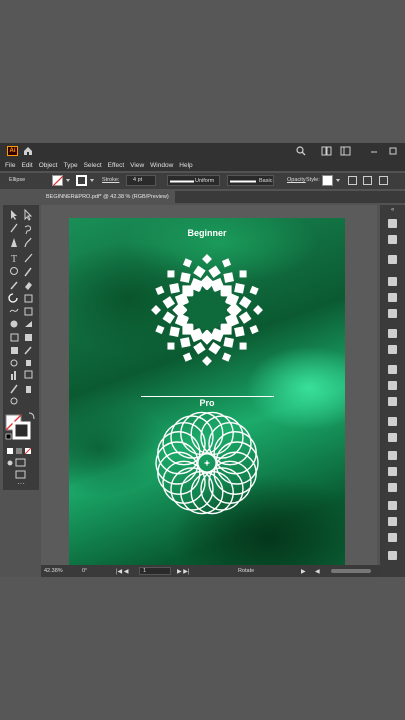 Image resolution: width=405 pixels, height=720 pixels. I want to click on selection-tool-icon, so click(14, 215).